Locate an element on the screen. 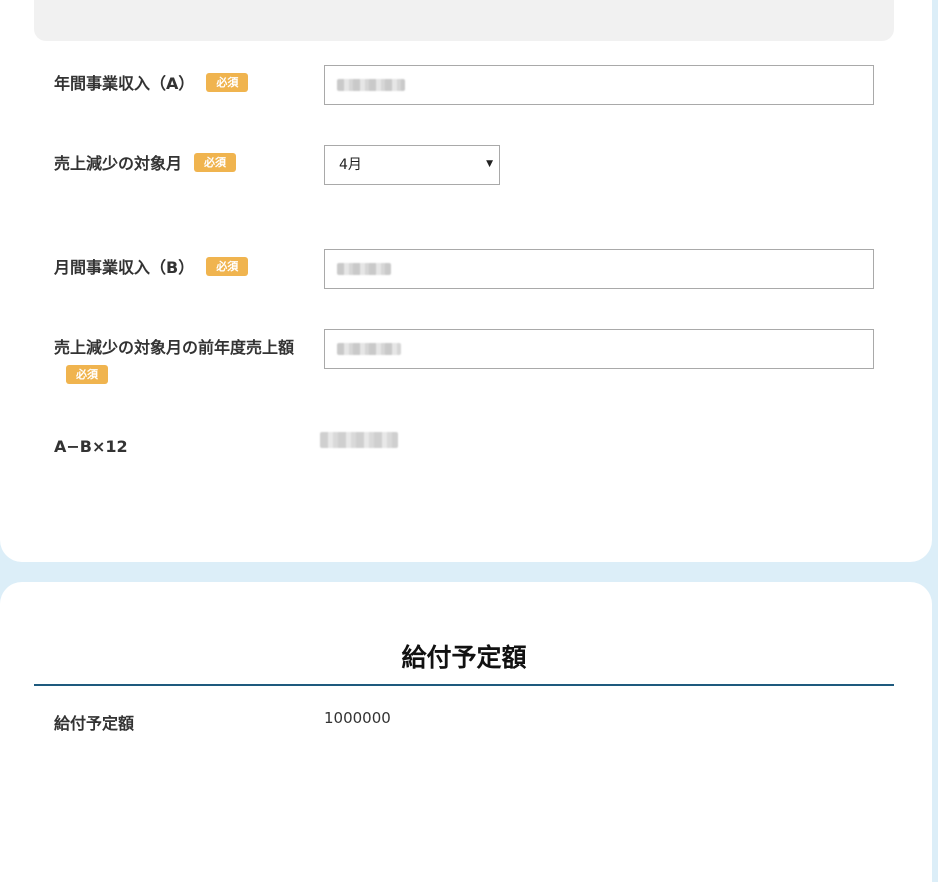 Image resolution: width=938 pixels, height=882 pixels. dropdown-arrow-icon: ▼ is located at coordinates (489, 164).